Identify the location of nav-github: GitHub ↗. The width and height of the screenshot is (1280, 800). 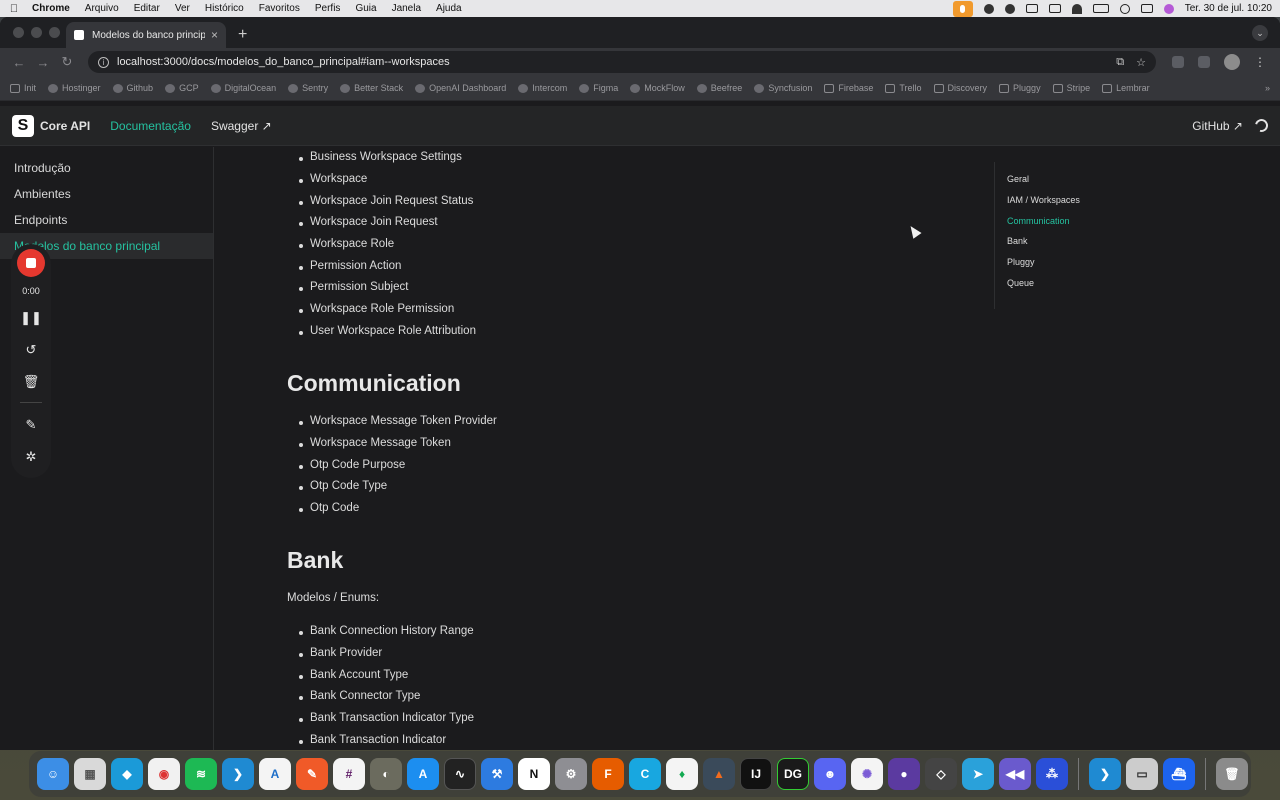
(1217, 126).